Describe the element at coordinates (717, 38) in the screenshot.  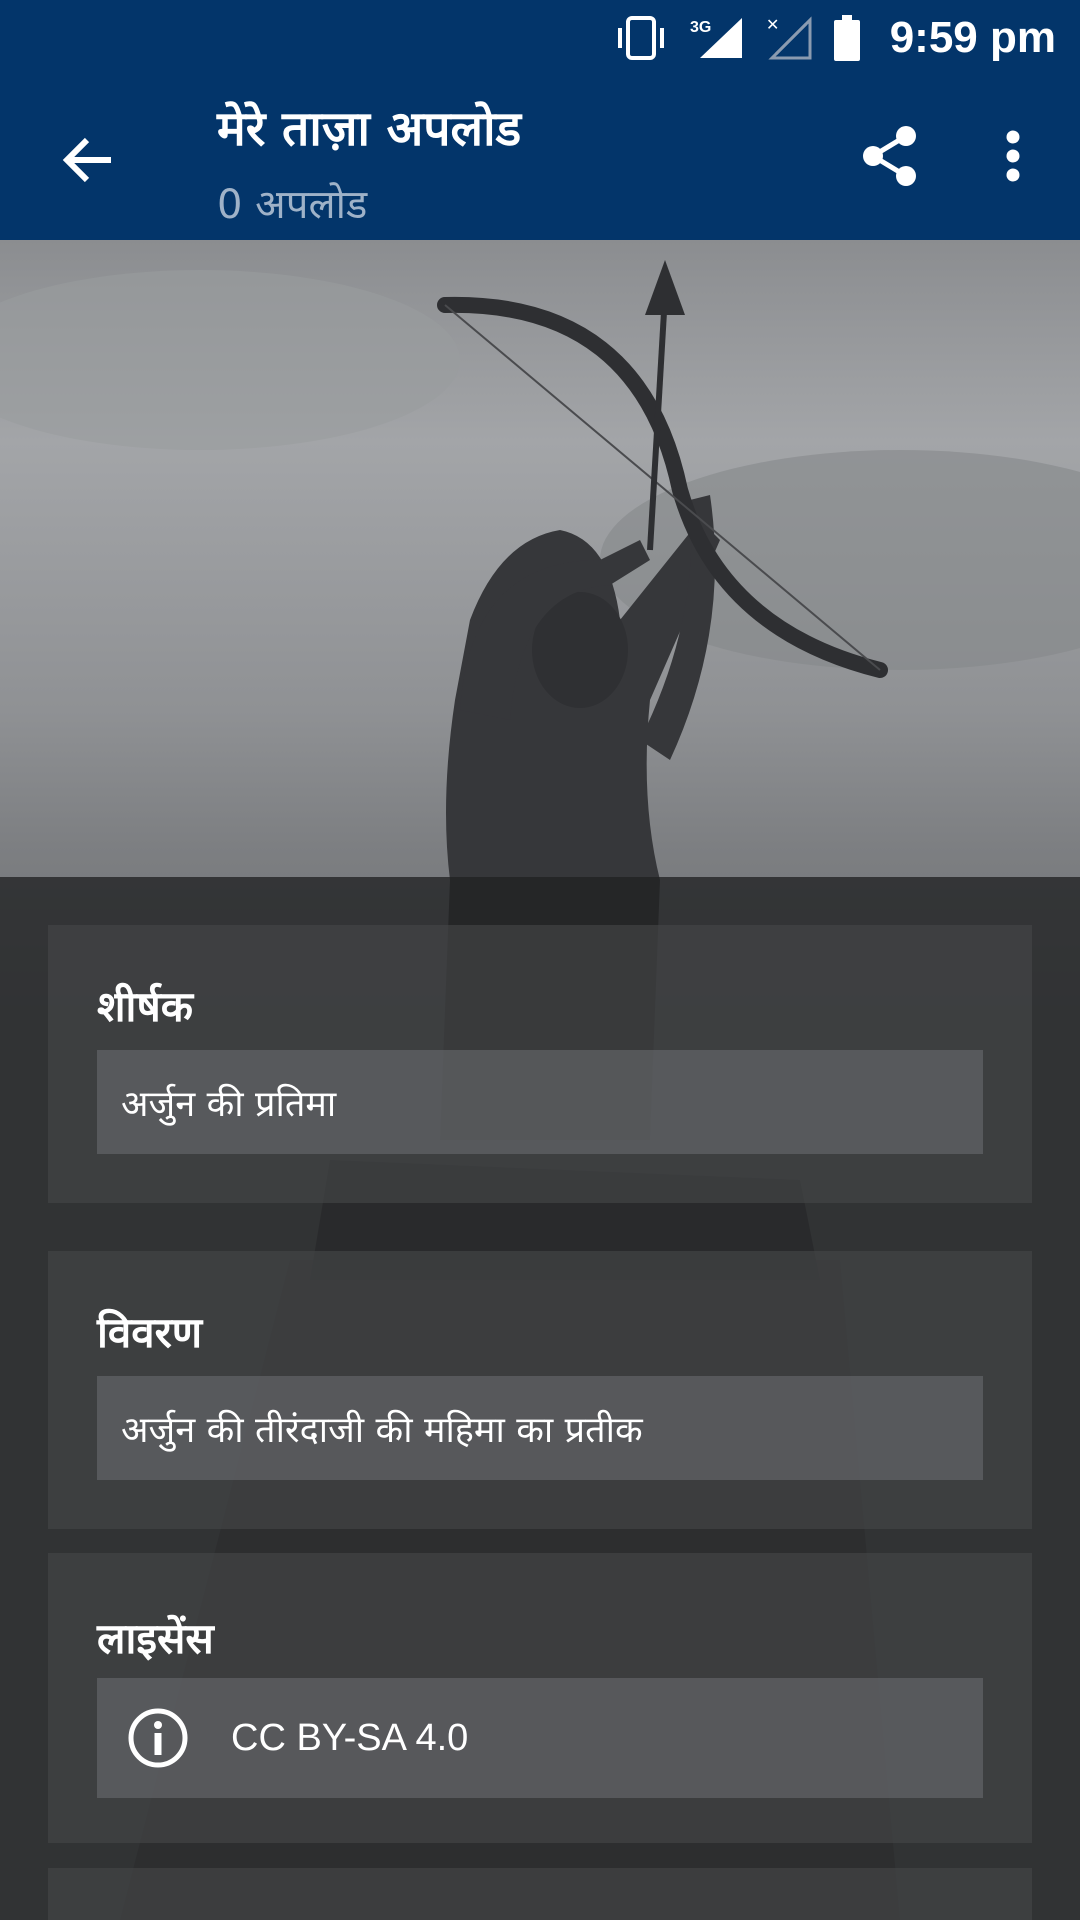
I see `signal-3g-icon: 3G` at that location.